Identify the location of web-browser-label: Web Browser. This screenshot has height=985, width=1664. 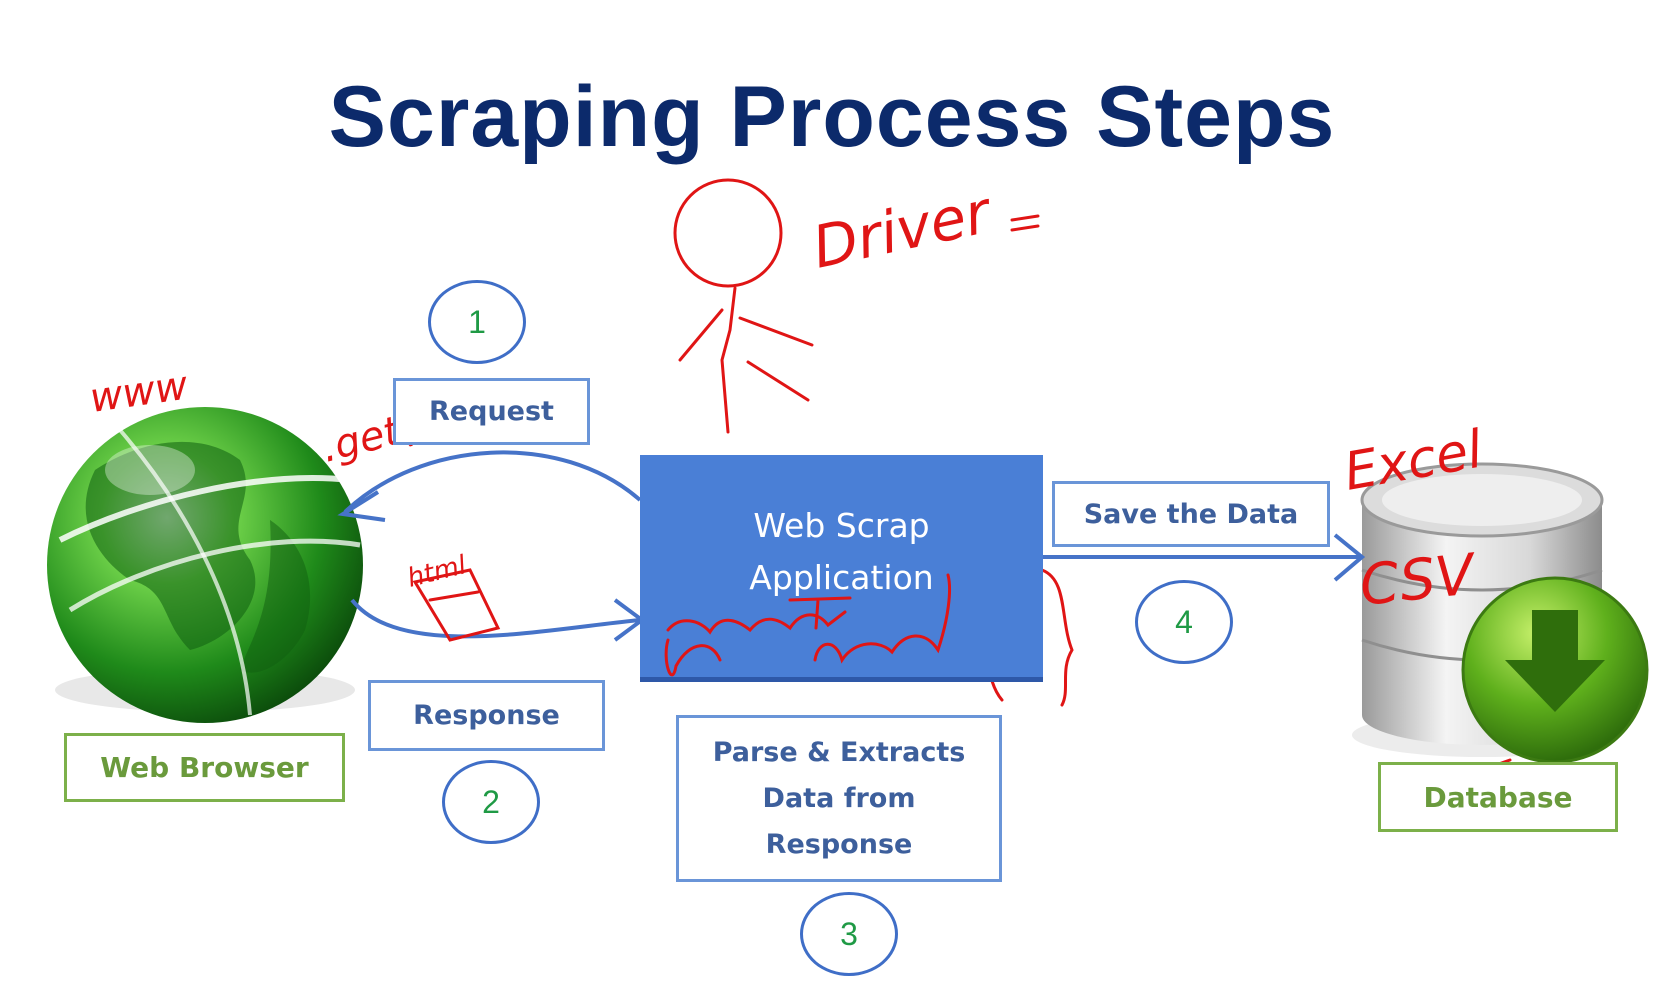
(204, 767).